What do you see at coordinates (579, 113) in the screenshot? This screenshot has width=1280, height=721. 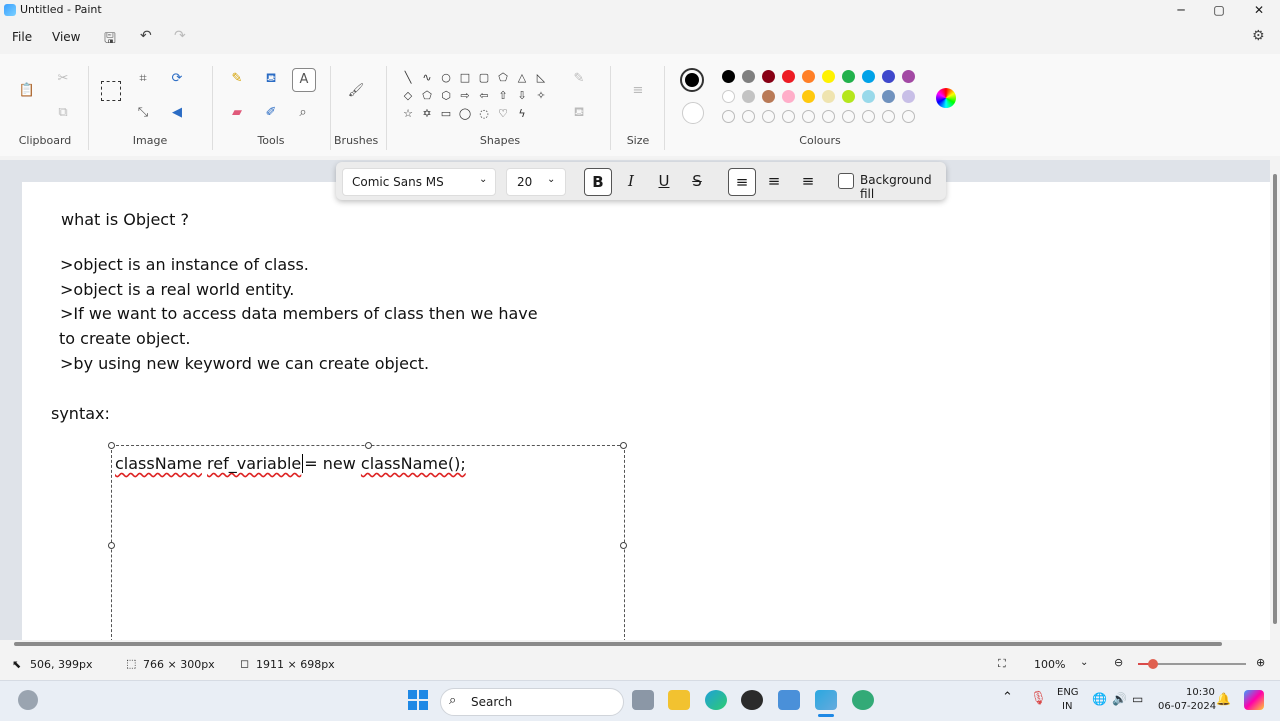 I see `shape-fill-icon: ⛾` at bounding box center [579, 113].